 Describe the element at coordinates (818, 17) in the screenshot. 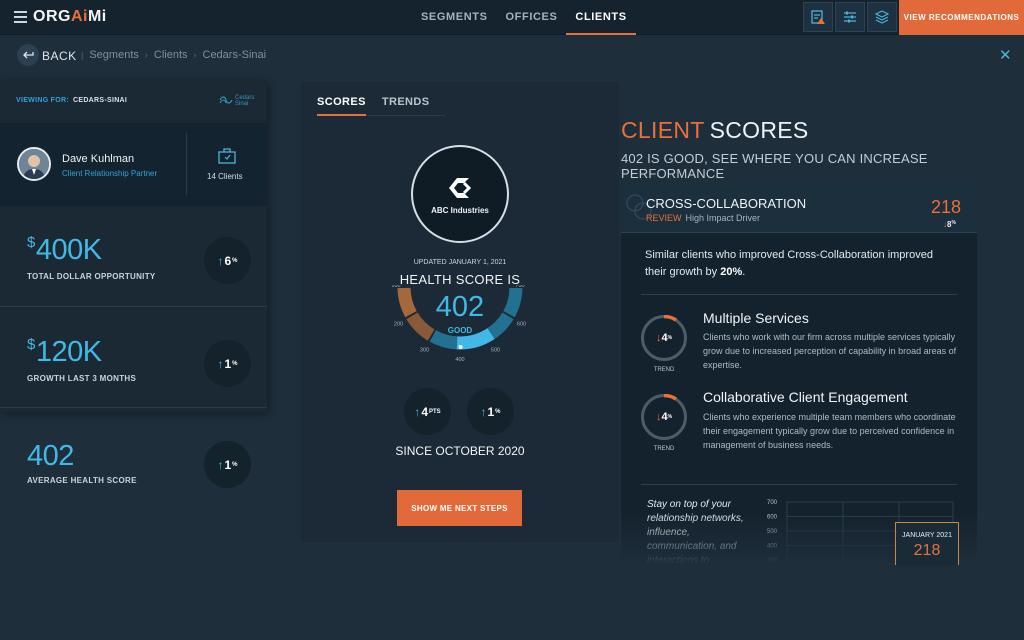

I see `alert-report-icon` at that location.